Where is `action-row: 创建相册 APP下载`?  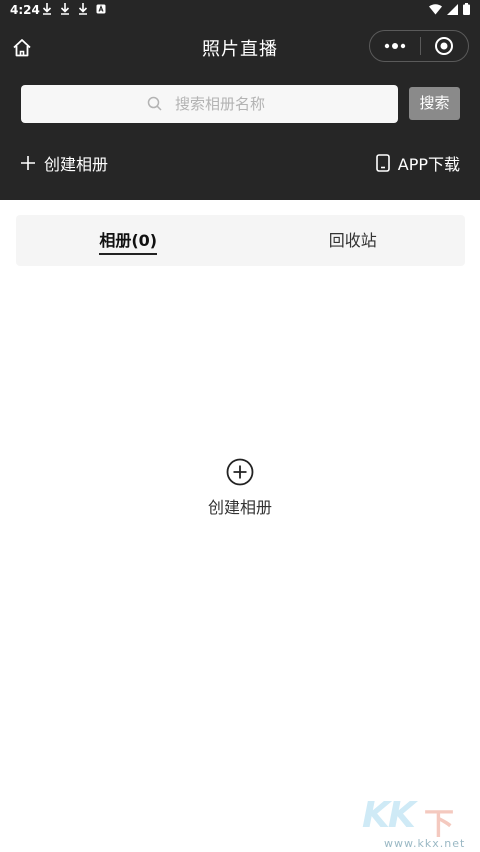 action-row: 创建相册 APP下载 is located at coordinates (240, 163).